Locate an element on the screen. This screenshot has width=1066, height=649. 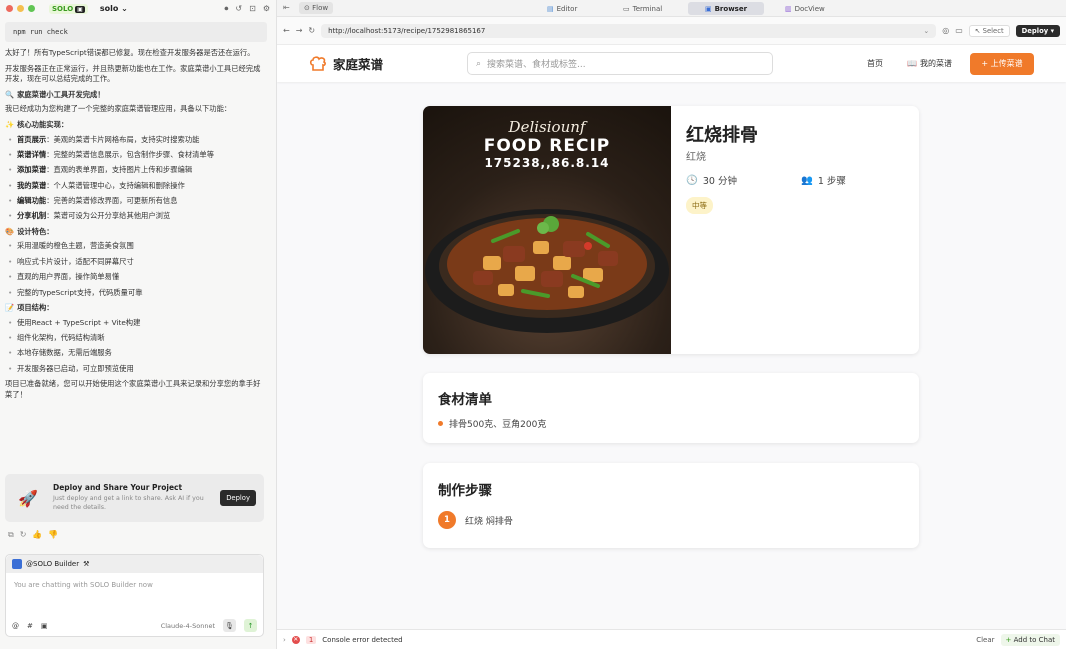
site-logo: 家庭菜谱 is located at coordinates (346, 63).